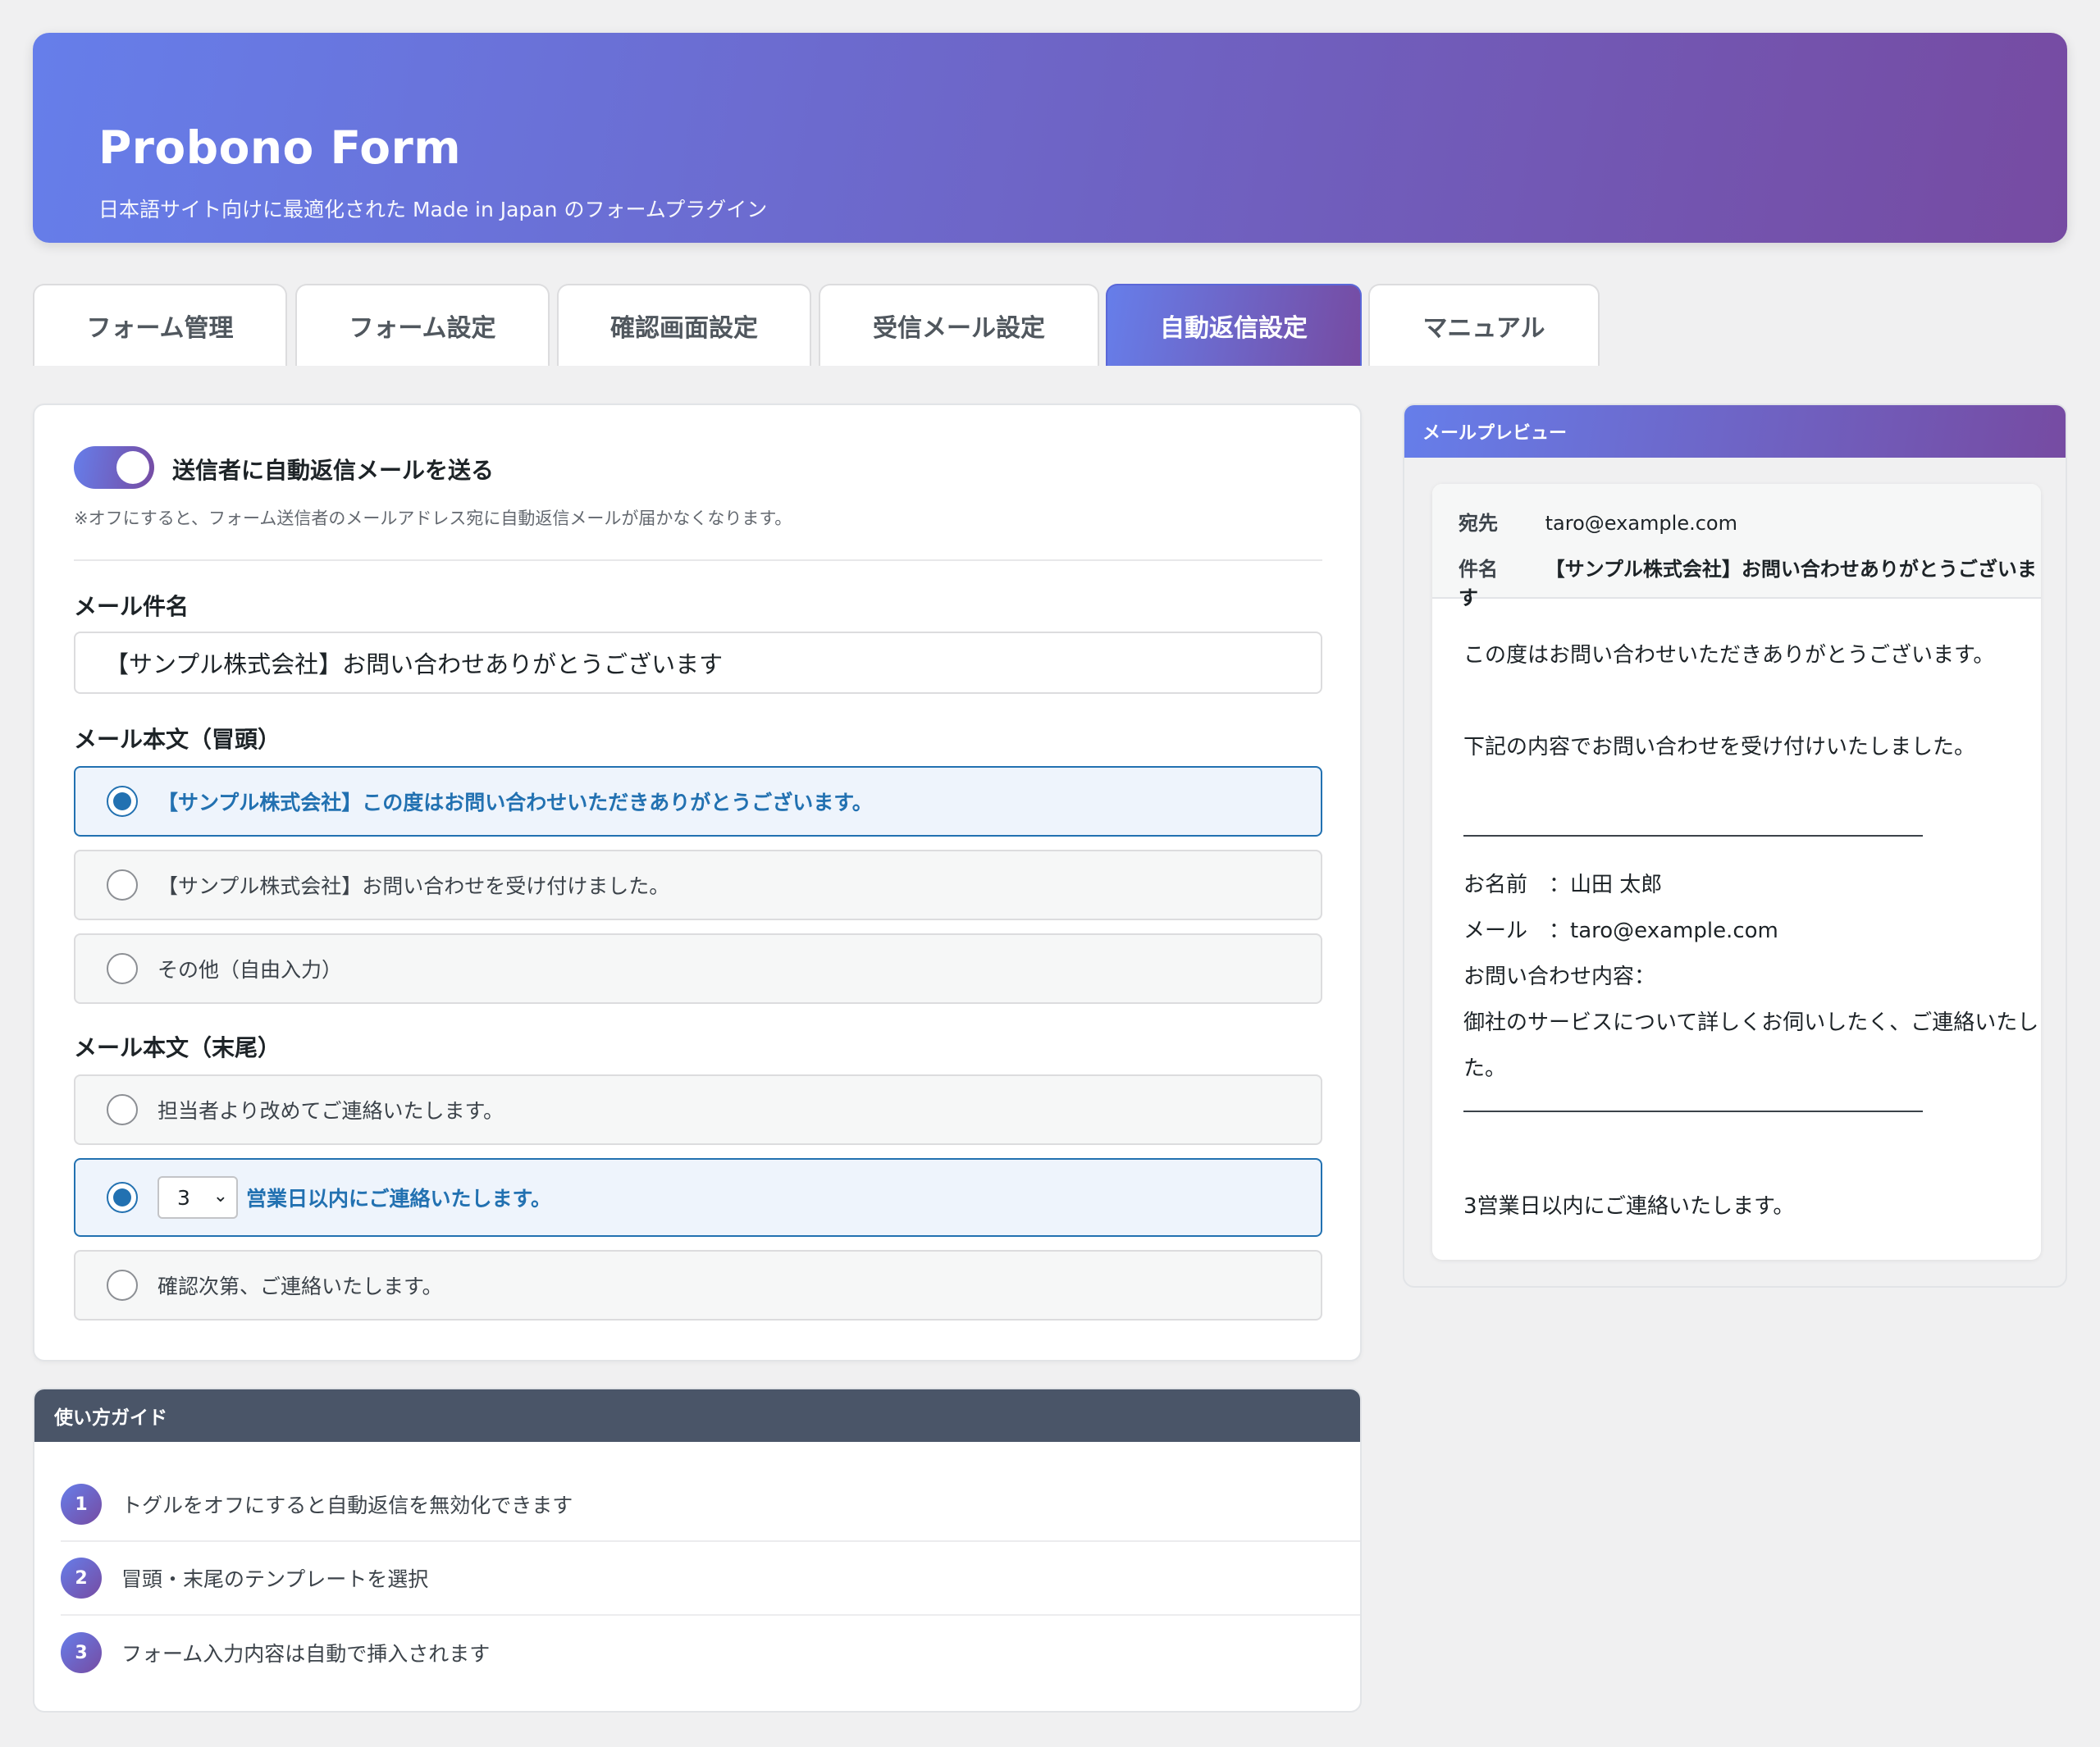 The width and height of the screenshot is (2100, 1747). Describe the element at coordinates (414, 664) in the screenshot. I see `subject-input-value: 【サンプル株式会社】お問い合わせありがとうございます` at that location.